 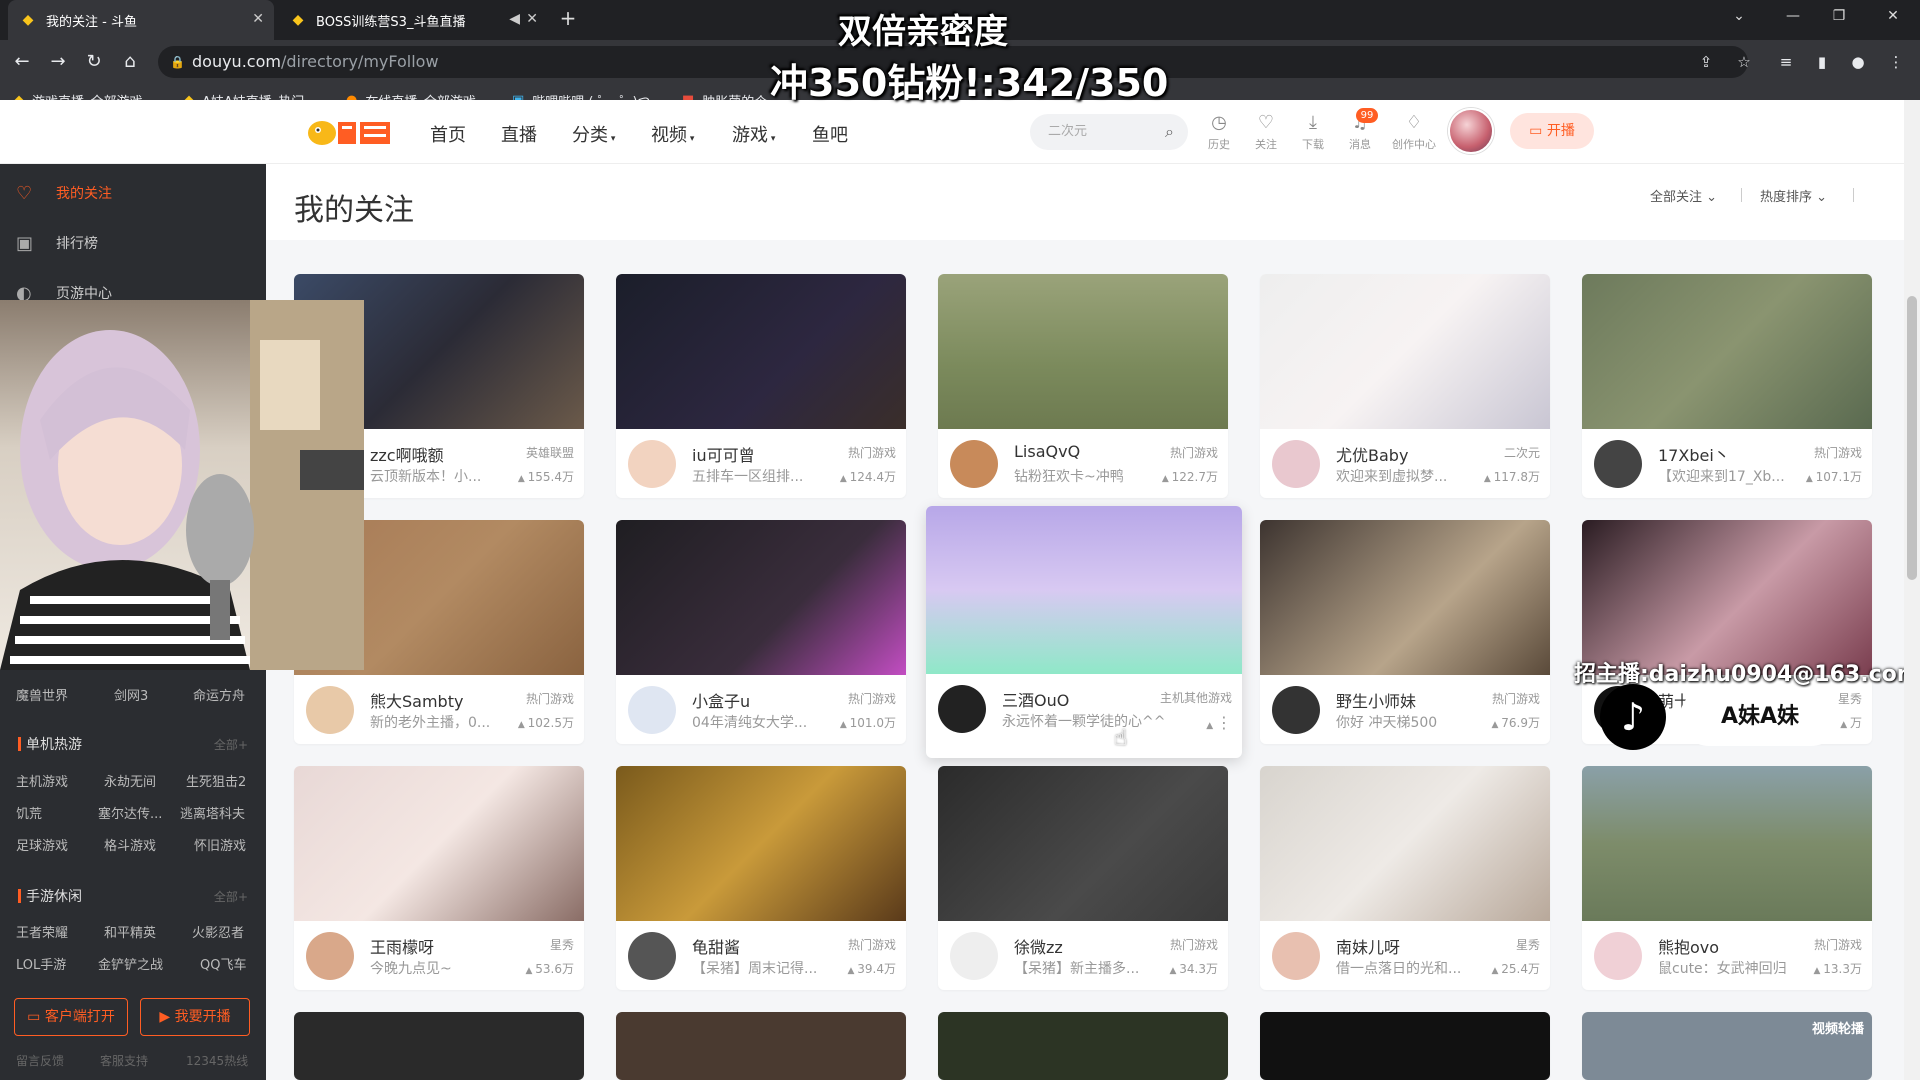 I want to click on nav-fishbar: 鱼吧, so click(x=830, y=134).